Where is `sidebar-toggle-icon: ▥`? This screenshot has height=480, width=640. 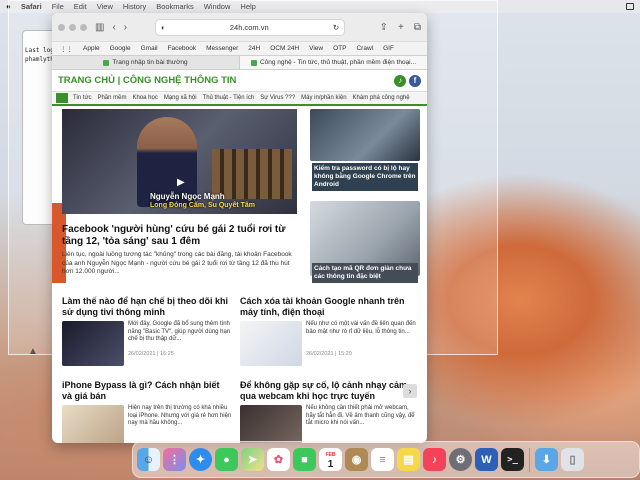 sidebar-toggle-icon: ▥ is located at coordinates (99, 27).